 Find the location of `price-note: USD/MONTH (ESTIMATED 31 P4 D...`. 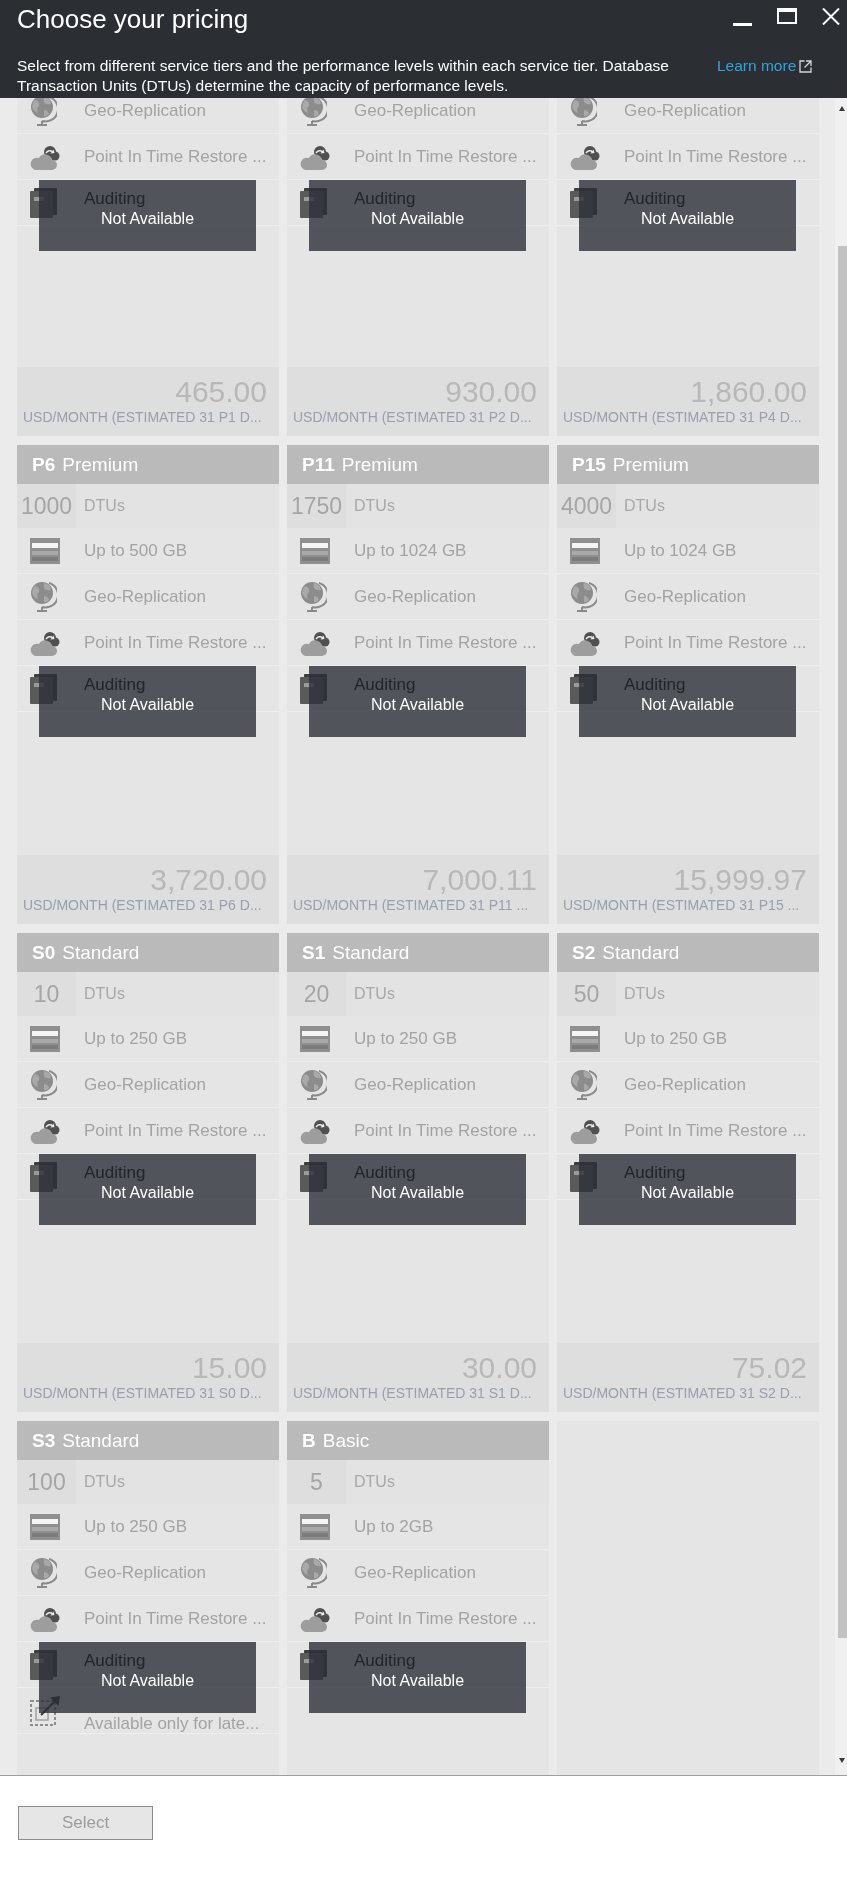

price-note: USD/MONTH (ESTIMATED 31 P4 D... is located at coordinates (683, 417).